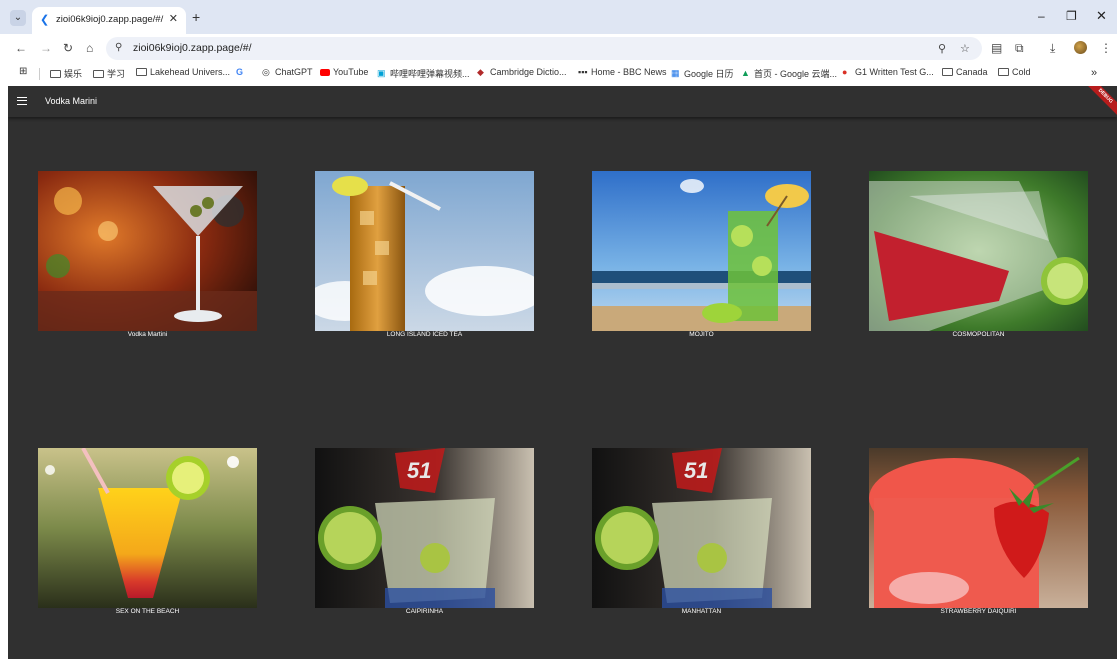  Describe the element at coordinates (381, 73) in the screenshot. I see `bilibili-icon: ▣` at that location.